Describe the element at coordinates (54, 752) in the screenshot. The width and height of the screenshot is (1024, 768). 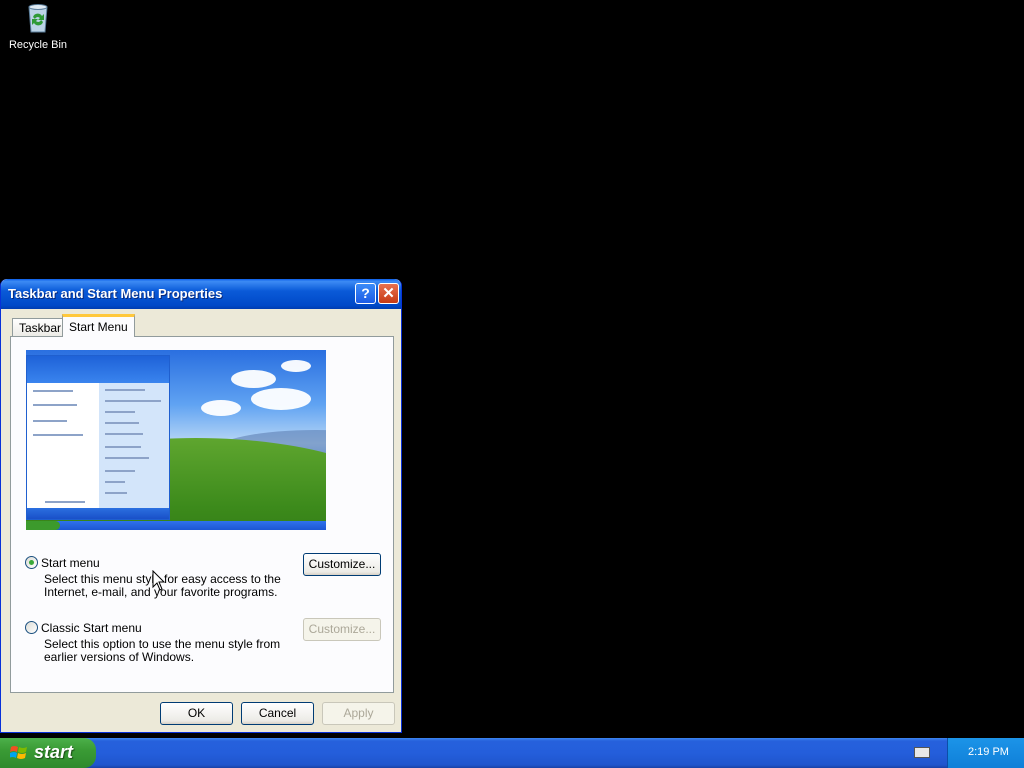
I see `start-label: start` at that location.